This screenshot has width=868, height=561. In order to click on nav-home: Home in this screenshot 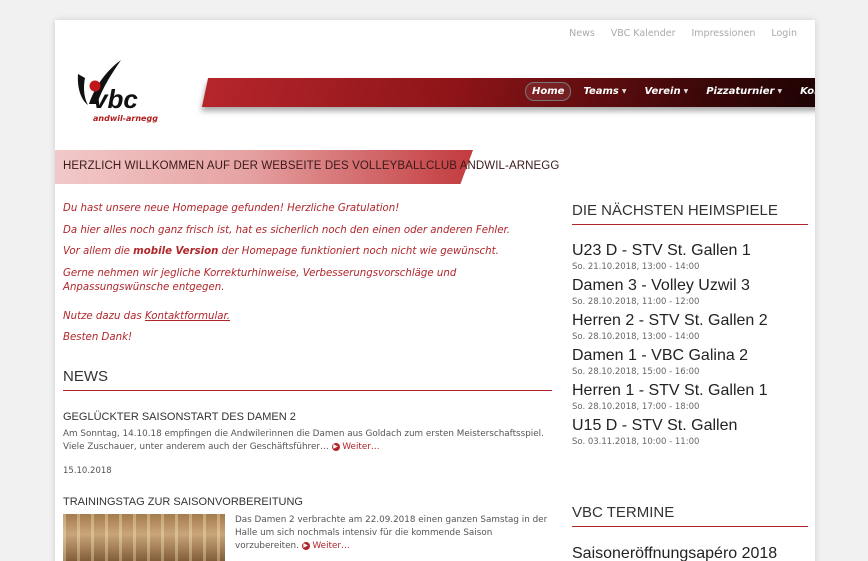, I will do `click(548, 91)`.